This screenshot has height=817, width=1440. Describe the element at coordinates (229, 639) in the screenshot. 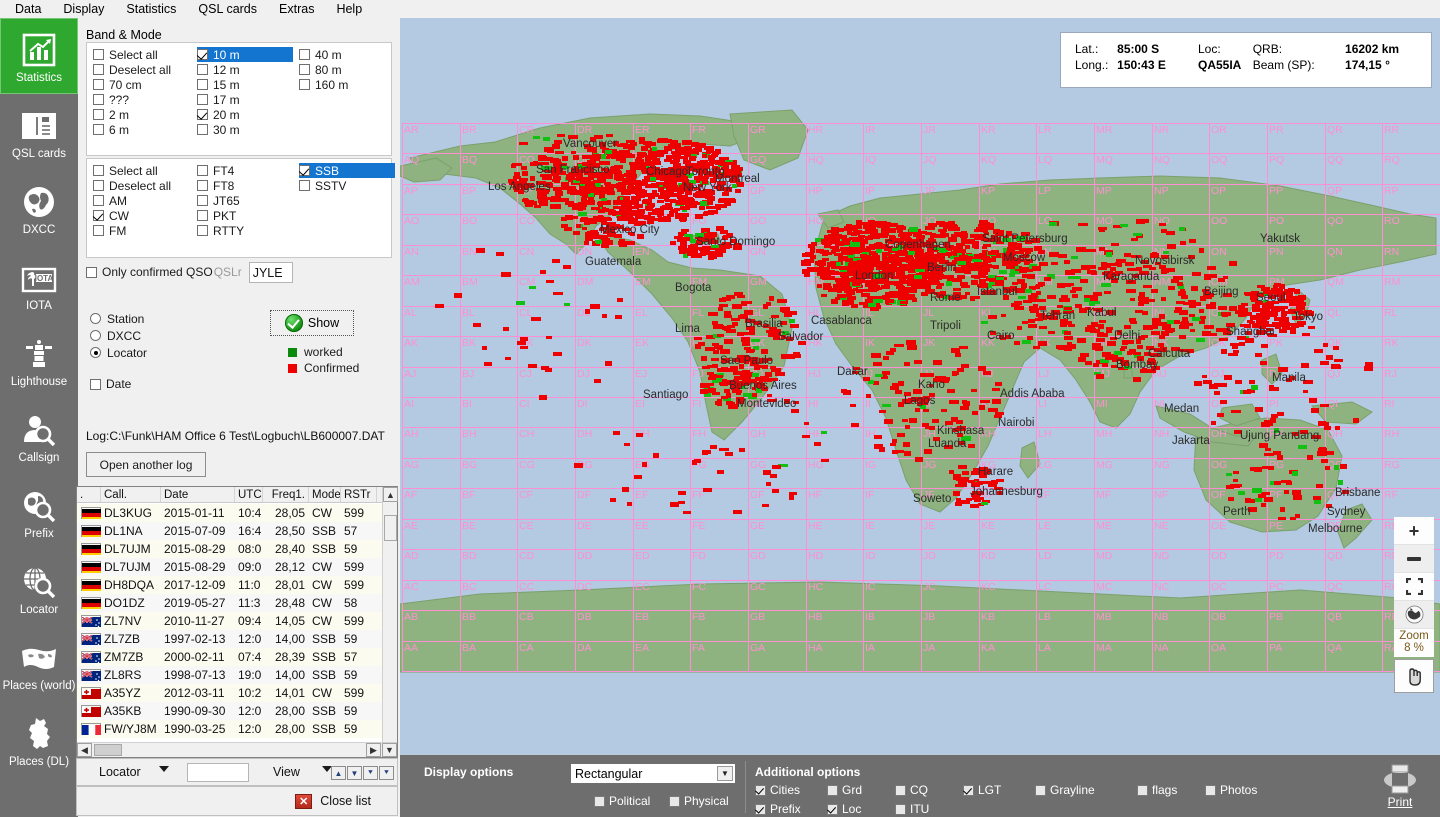

I see `table-row: ZL7ZB 1997-02-13 12:0 14,00 SSB 59` at that location.